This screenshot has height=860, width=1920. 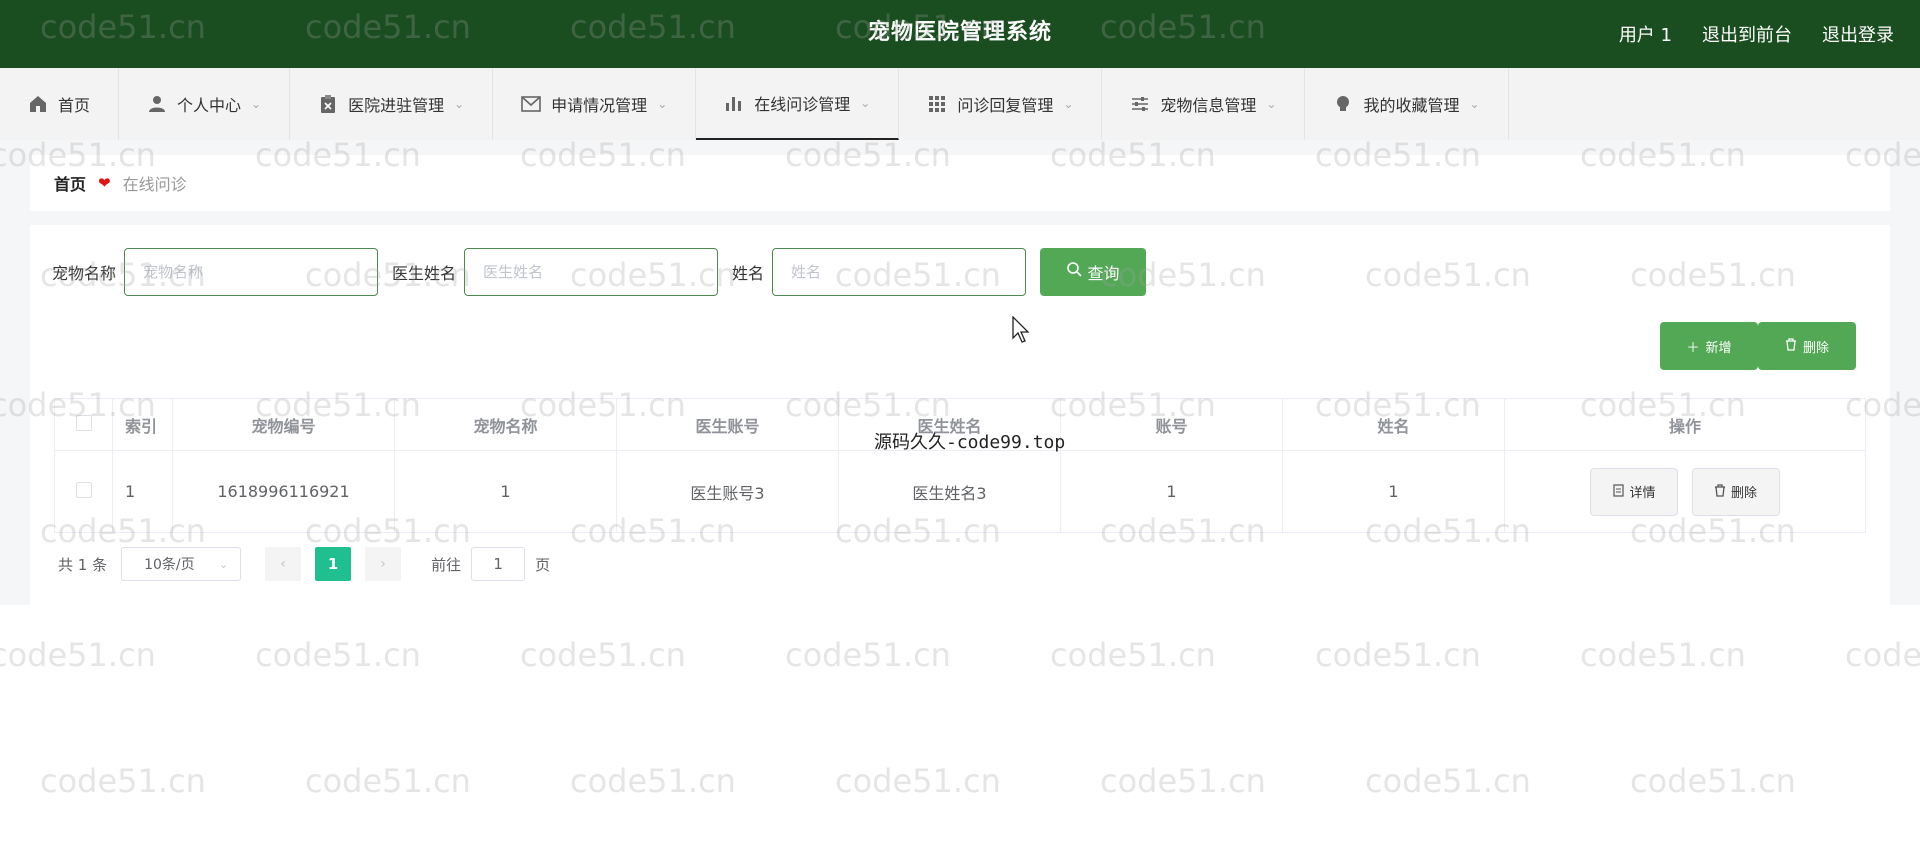 What do you see at coordinates (1103, 274) in the screenshot?
I see `query-label: 查询` at bounding box center [1103, 274].